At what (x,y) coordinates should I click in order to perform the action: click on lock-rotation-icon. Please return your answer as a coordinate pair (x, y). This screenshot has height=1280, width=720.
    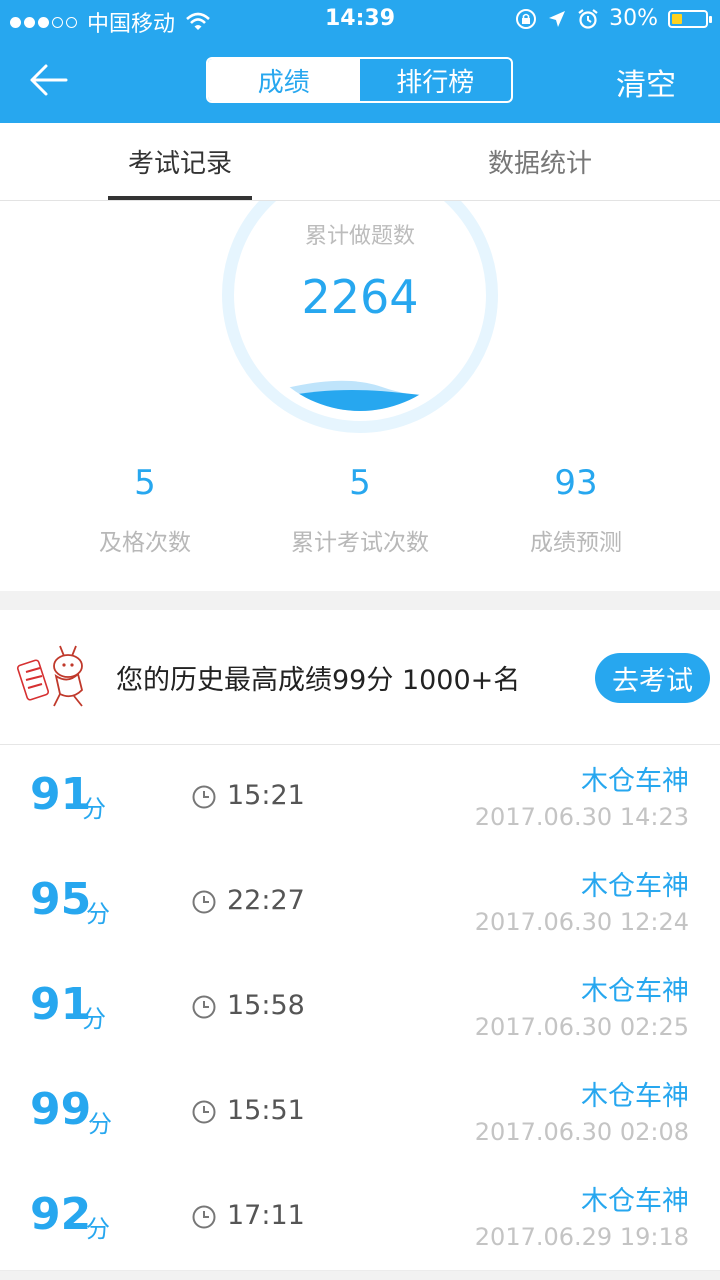
    Looking at the image, I should click on (526, 18).